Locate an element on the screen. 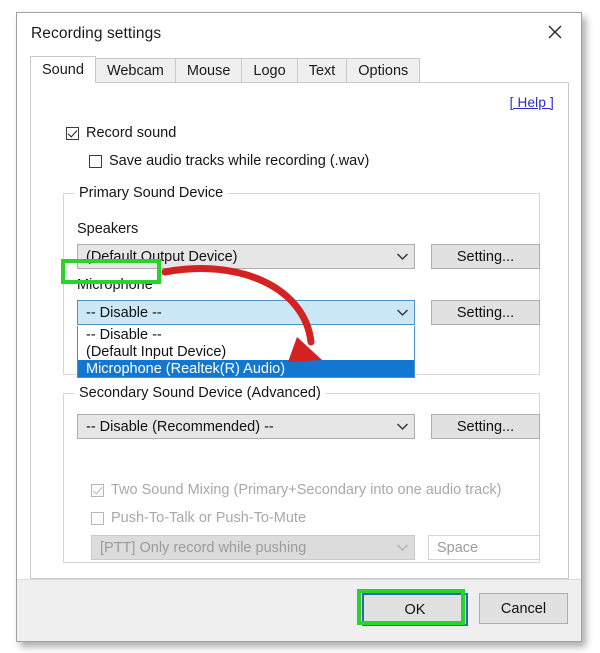  dropdown-option-default-input: (Default Input Device) is located at coordinates (246, 351).